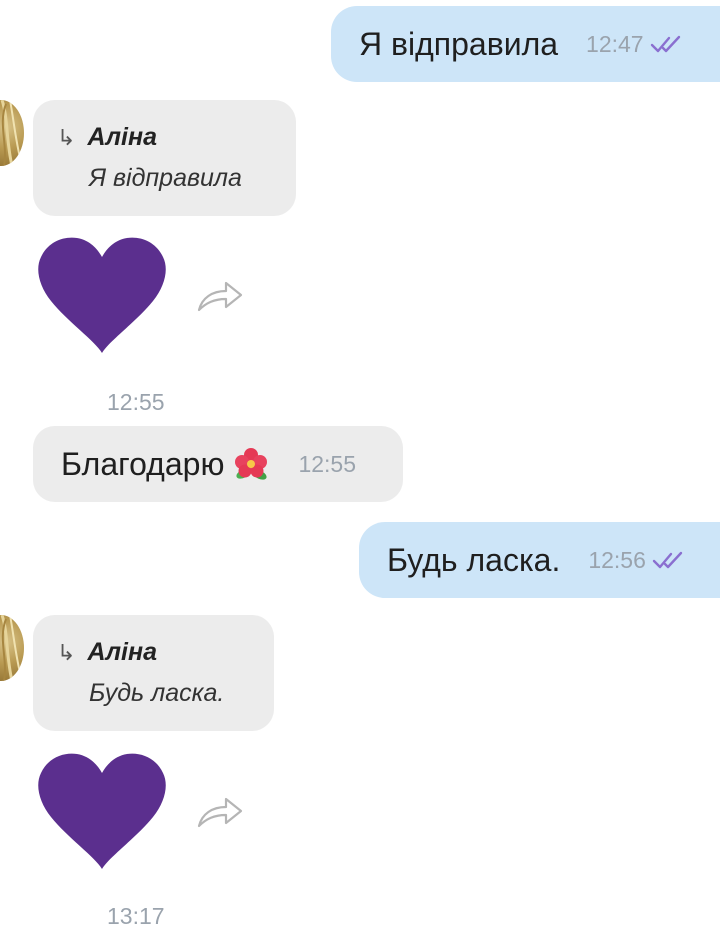 The height and width of the screenshot is (933, 720). What do you see at coordinates (153, 673) in the screenshot?
I see `incoming-reply-message: ↳ Аліна Будь ласка.` at bounding box center [153, 673].